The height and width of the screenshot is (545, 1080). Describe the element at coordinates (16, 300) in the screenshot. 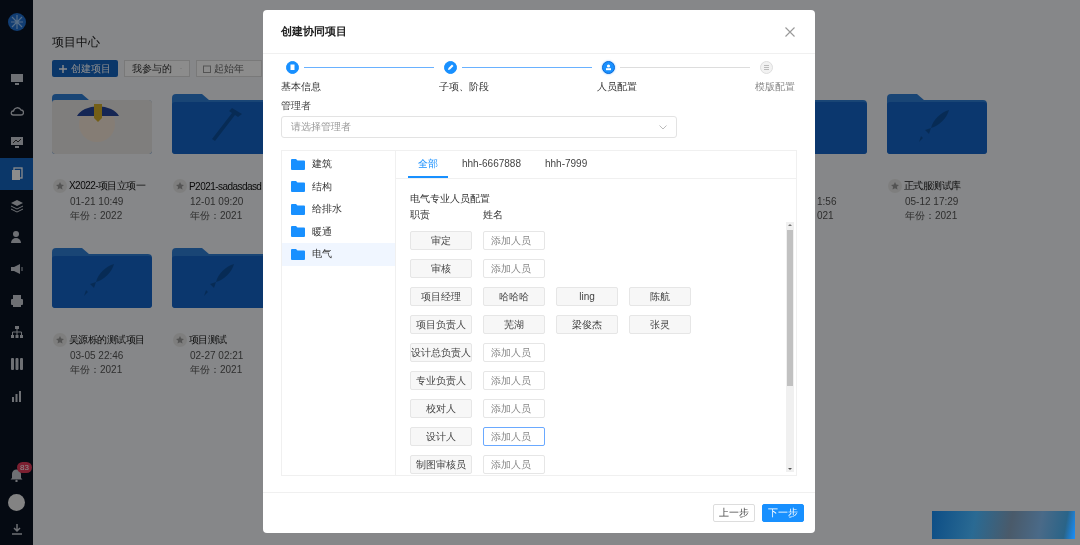

I see `printer-icon` at that location.